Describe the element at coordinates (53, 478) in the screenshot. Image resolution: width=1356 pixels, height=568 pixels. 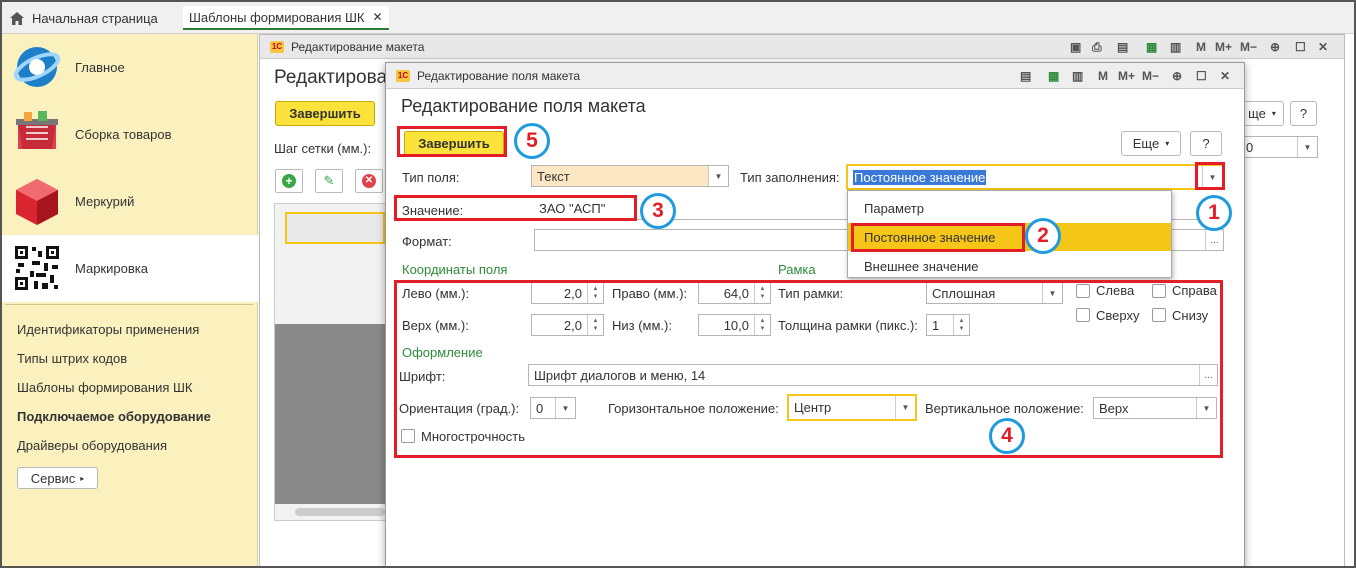
I see `service-button-label: Сервис` at that location.